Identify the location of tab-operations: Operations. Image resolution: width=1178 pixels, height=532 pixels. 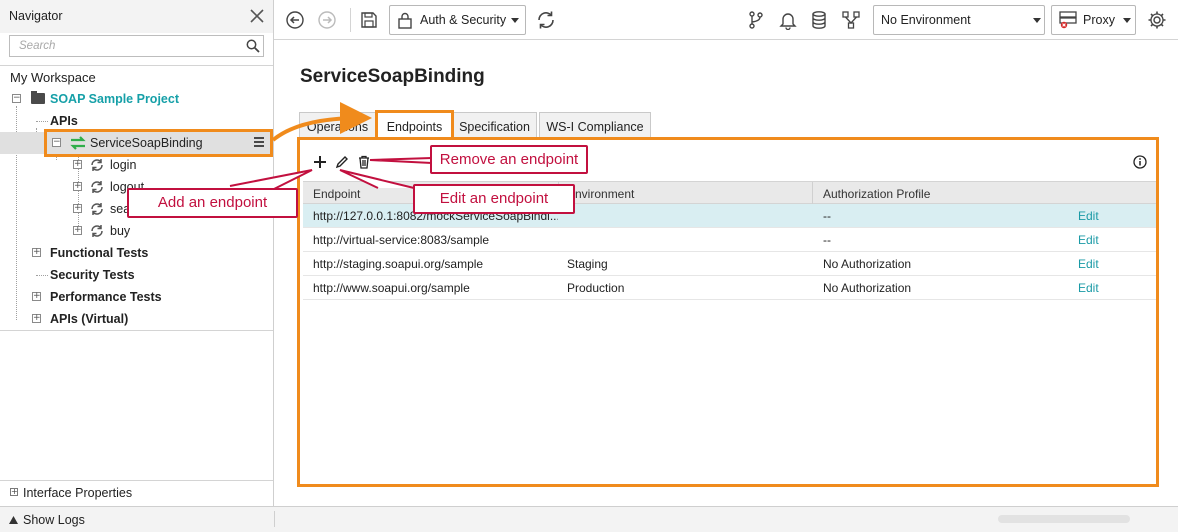
(337, 125).